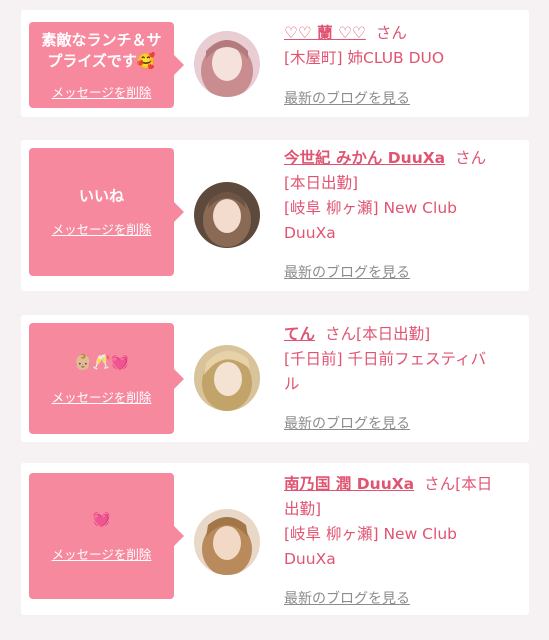 Image resolution: width=549 pixels, height=640 pixels. I want to click on message-text: いいね, so click(101, 196).